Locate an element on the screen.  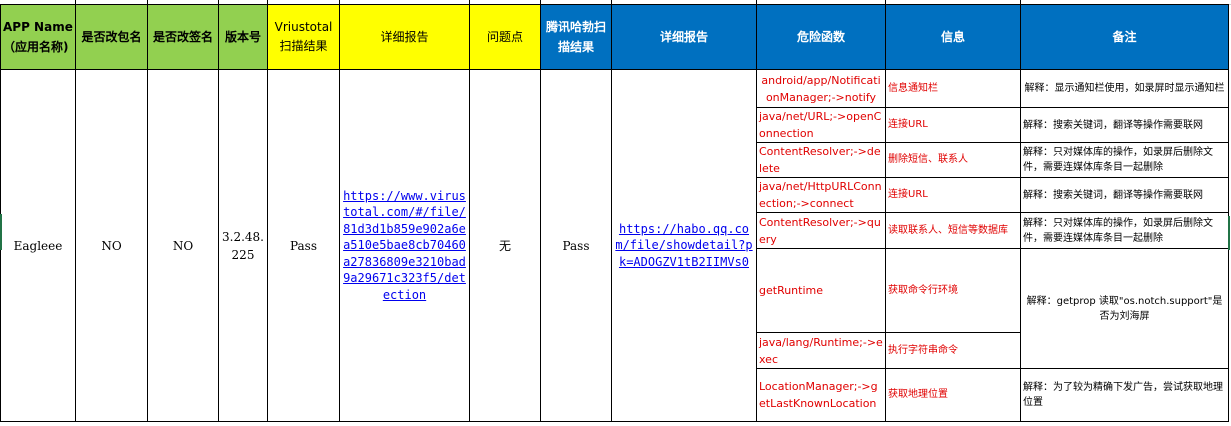
cell-danger-func: ContentResolver;->query is located at coordinates (821, 230).